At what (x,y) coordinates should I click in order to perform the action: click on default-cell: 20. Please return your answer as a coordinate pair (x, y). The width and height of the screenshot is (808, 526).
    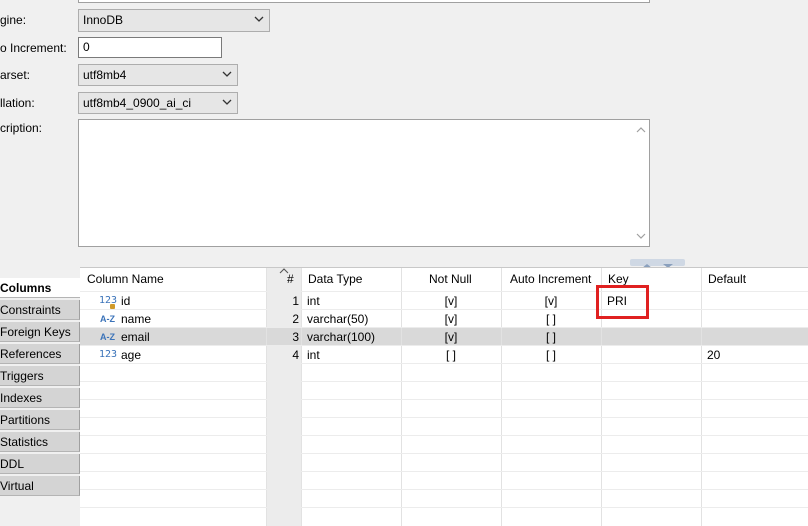
    Looking at the image, I should click on (713, 355).